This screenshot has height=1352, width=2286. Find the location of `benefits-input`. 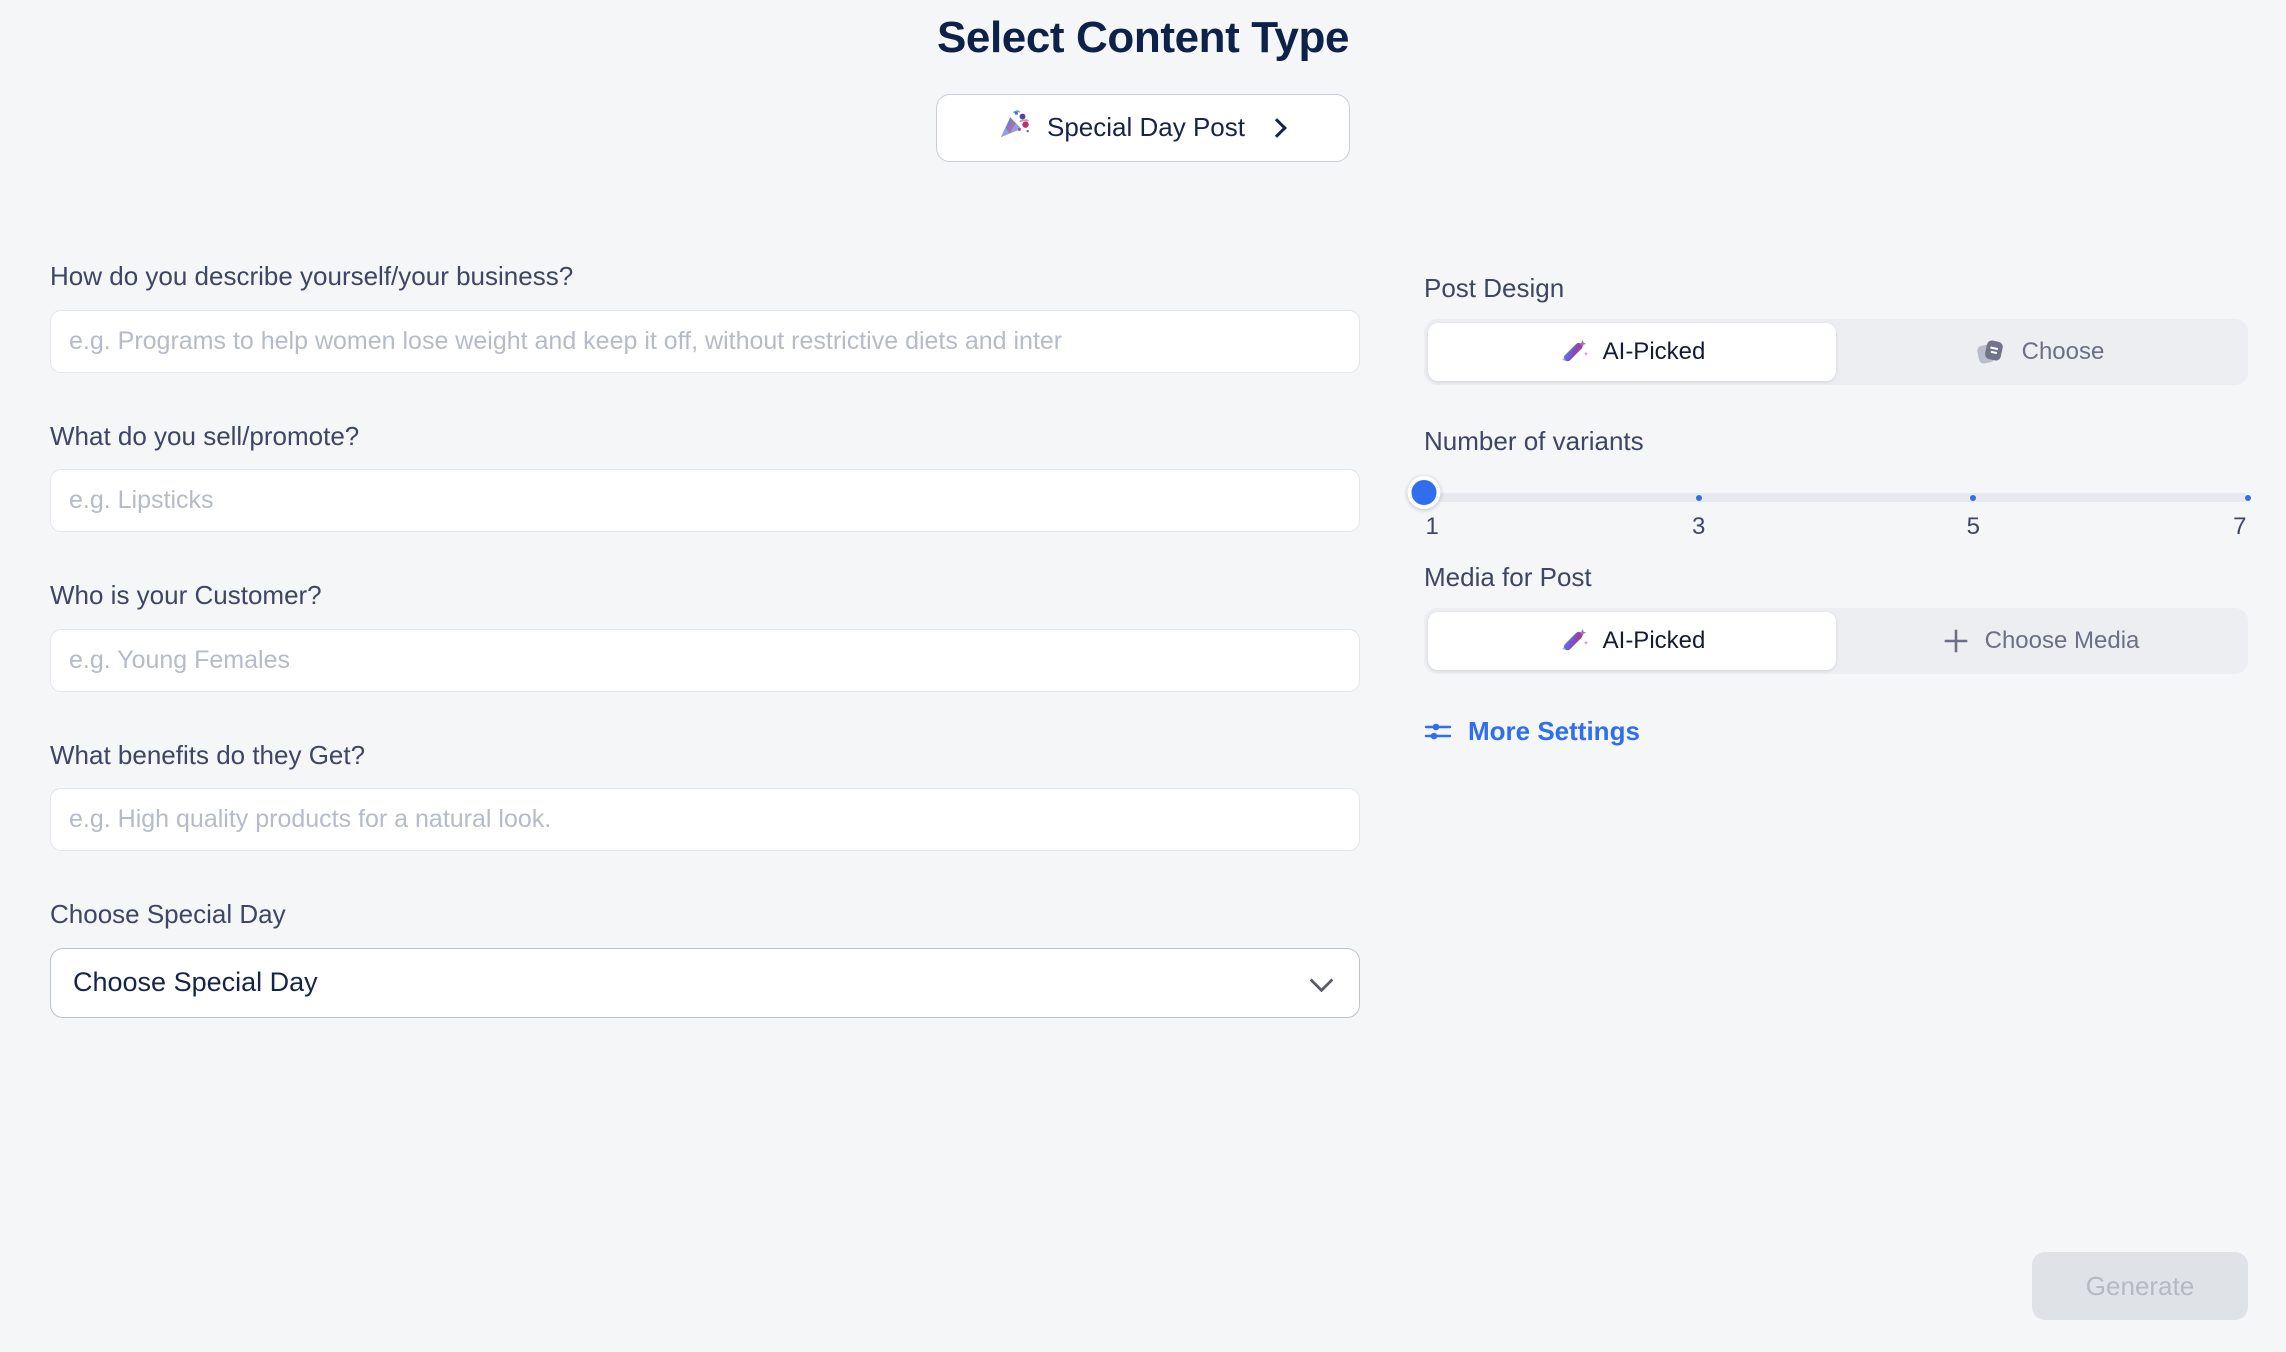

benefits-input is located at coordinates (705, 819).